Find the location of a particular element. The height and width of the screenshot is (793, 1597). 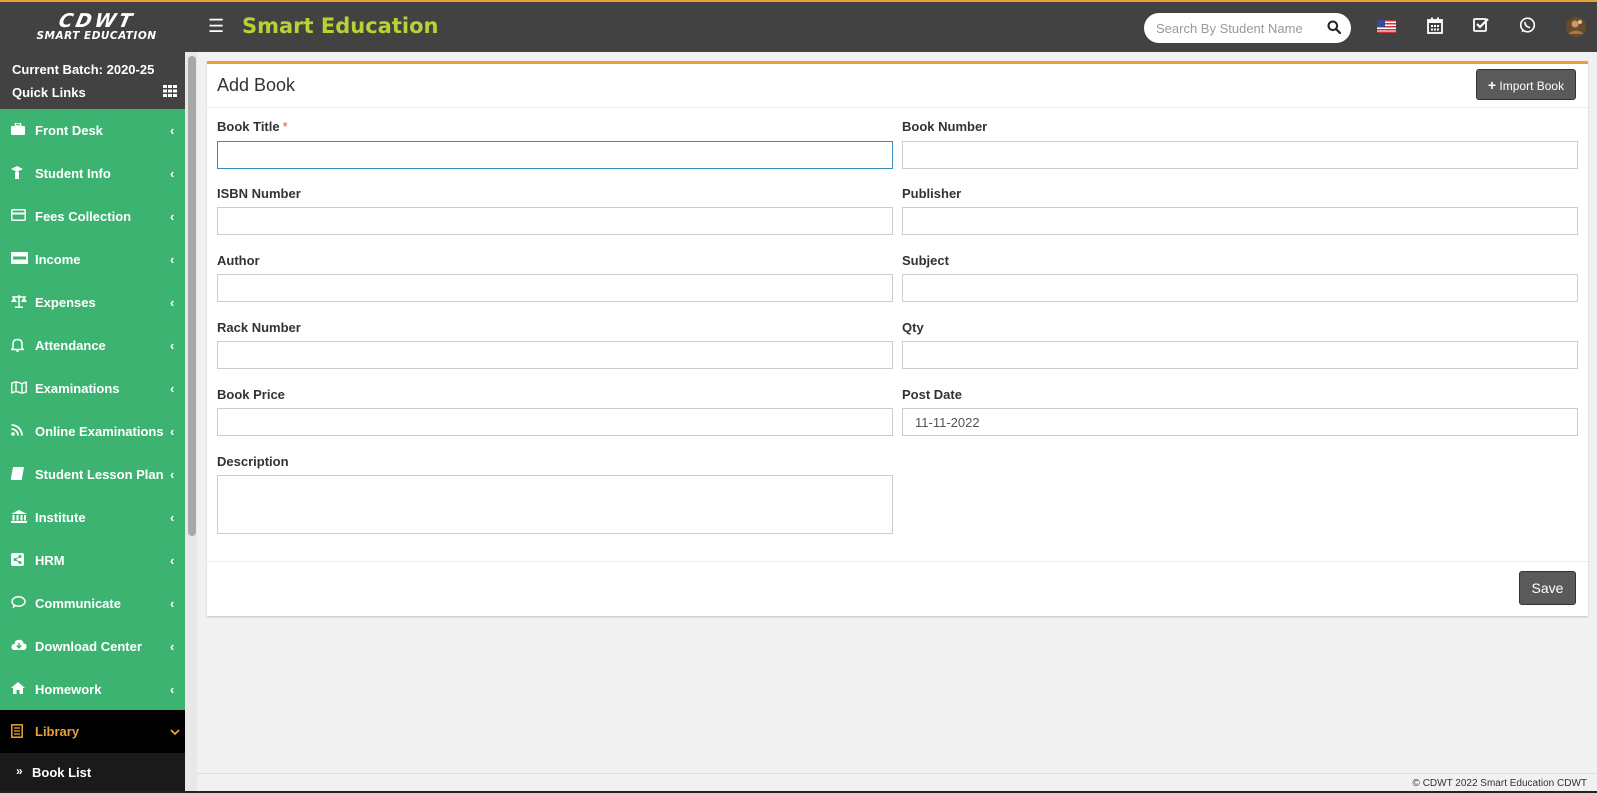

import-book-label: Import Book is located at coordinates (1532, 85).